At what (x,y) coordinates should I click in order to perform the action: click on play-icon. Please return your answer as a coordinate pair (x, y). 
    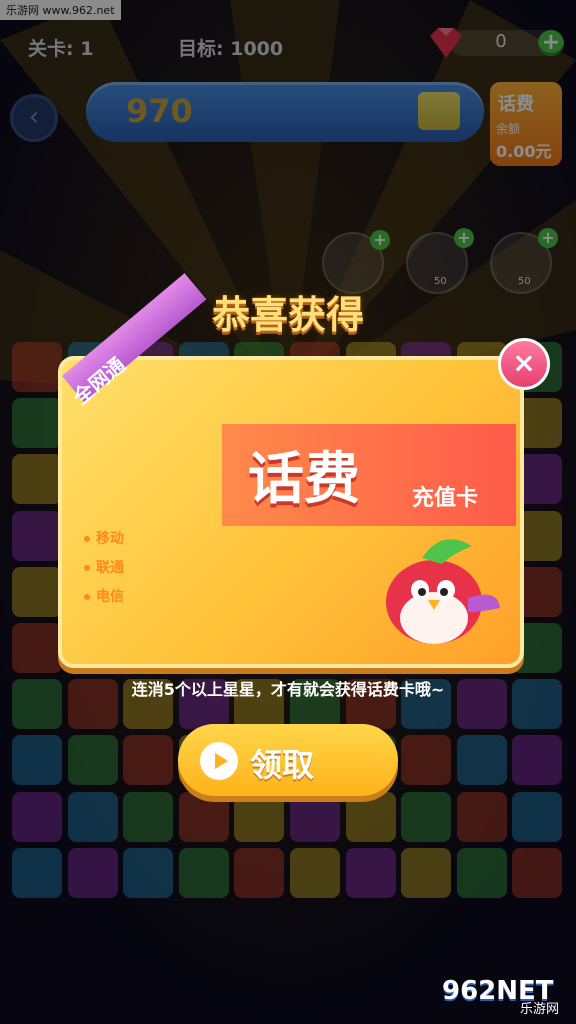
    Looking at the image, I should click on (219, 761).